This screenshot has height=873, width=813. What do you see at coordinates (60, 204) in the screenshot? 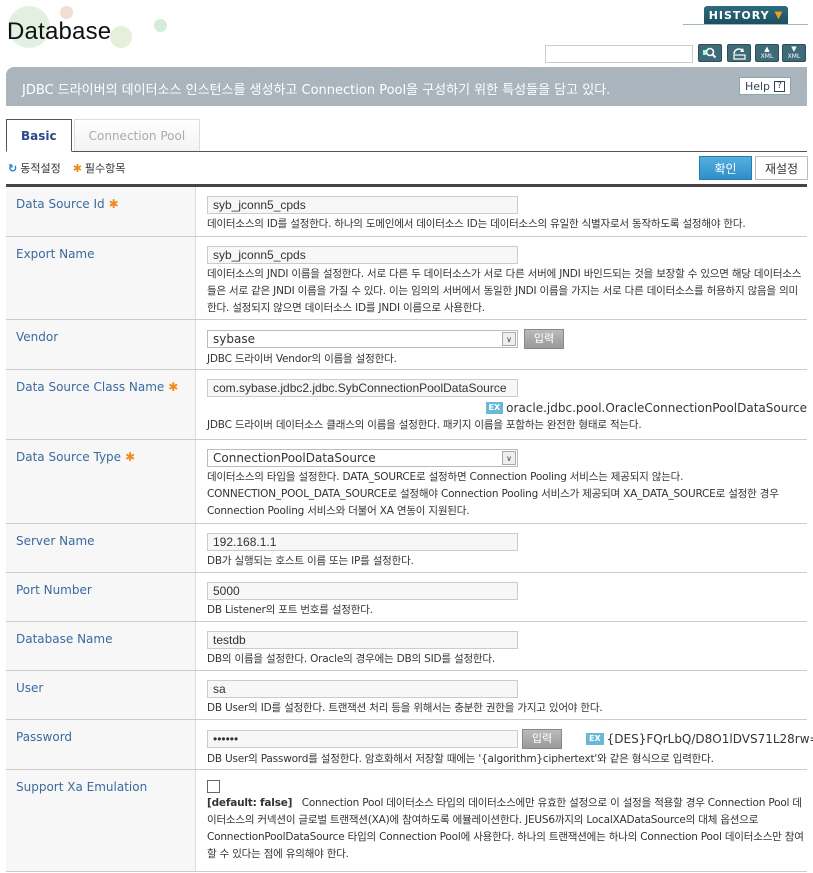
I see `label-text: Data Source Id` at bounding box center [60, 204].